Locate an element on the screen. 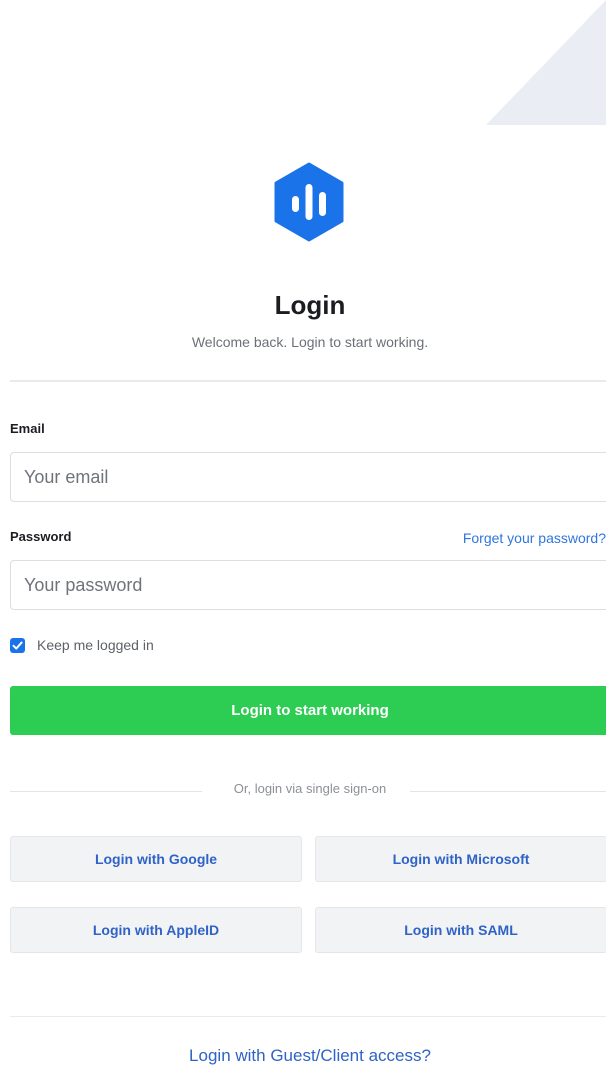 The height and width of the screenshot is (1068, 606). password-label: Password is located at coordinates (41, 536).